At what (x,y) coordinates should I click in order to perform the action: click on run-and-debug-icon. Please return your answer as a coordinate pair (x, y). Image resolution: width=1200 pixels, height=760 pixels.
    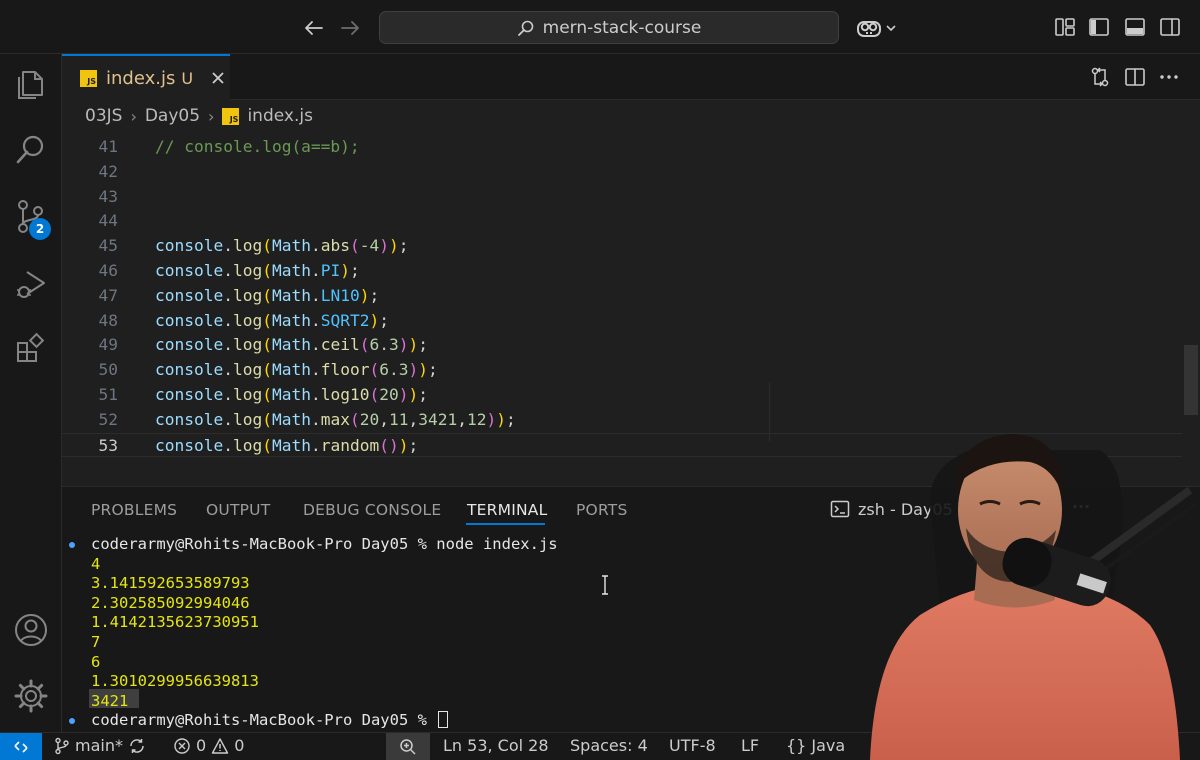
    Looking at the image, I should click on (31, 284).